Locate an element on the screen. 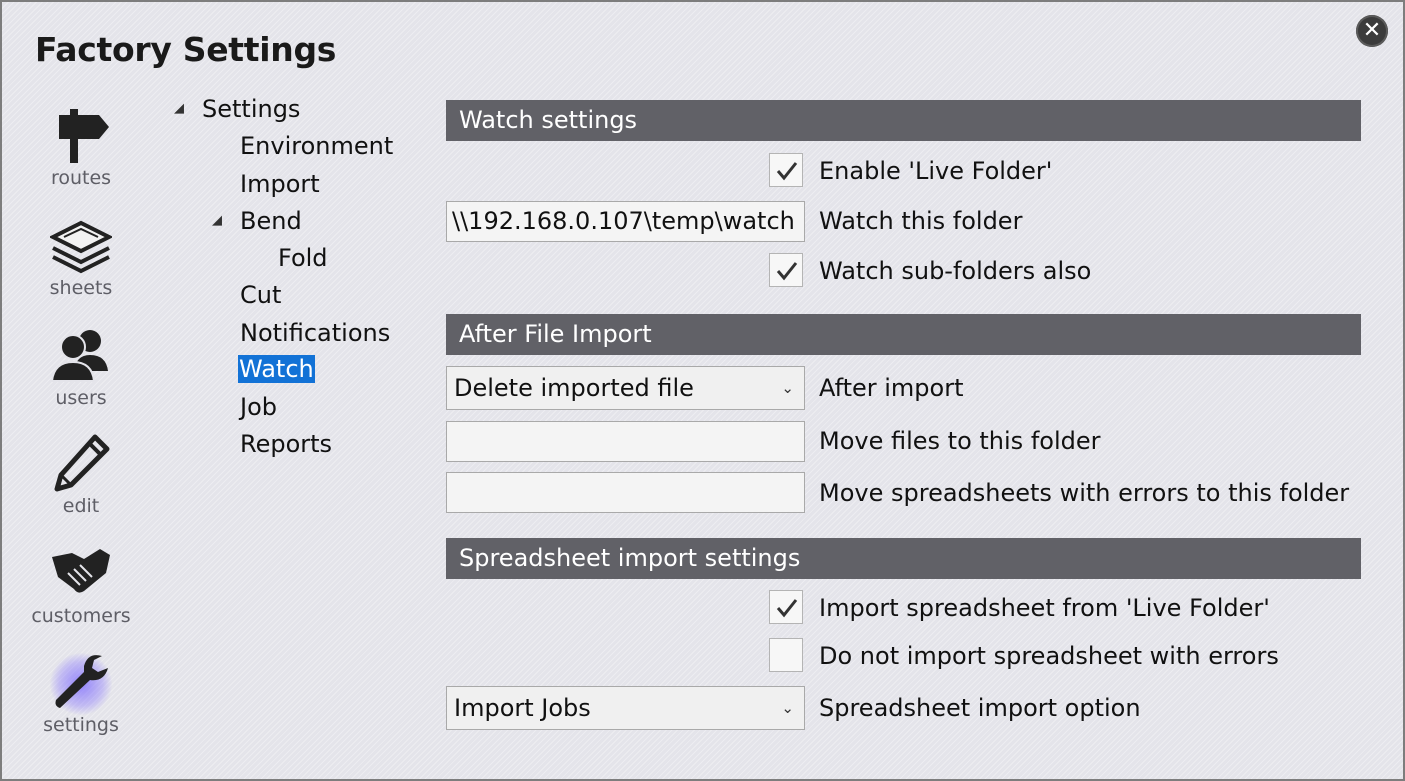 The width and height of the screenshot is (1405, 781). tree-item-watch-label: Watch is located at coordinates (276, 369).